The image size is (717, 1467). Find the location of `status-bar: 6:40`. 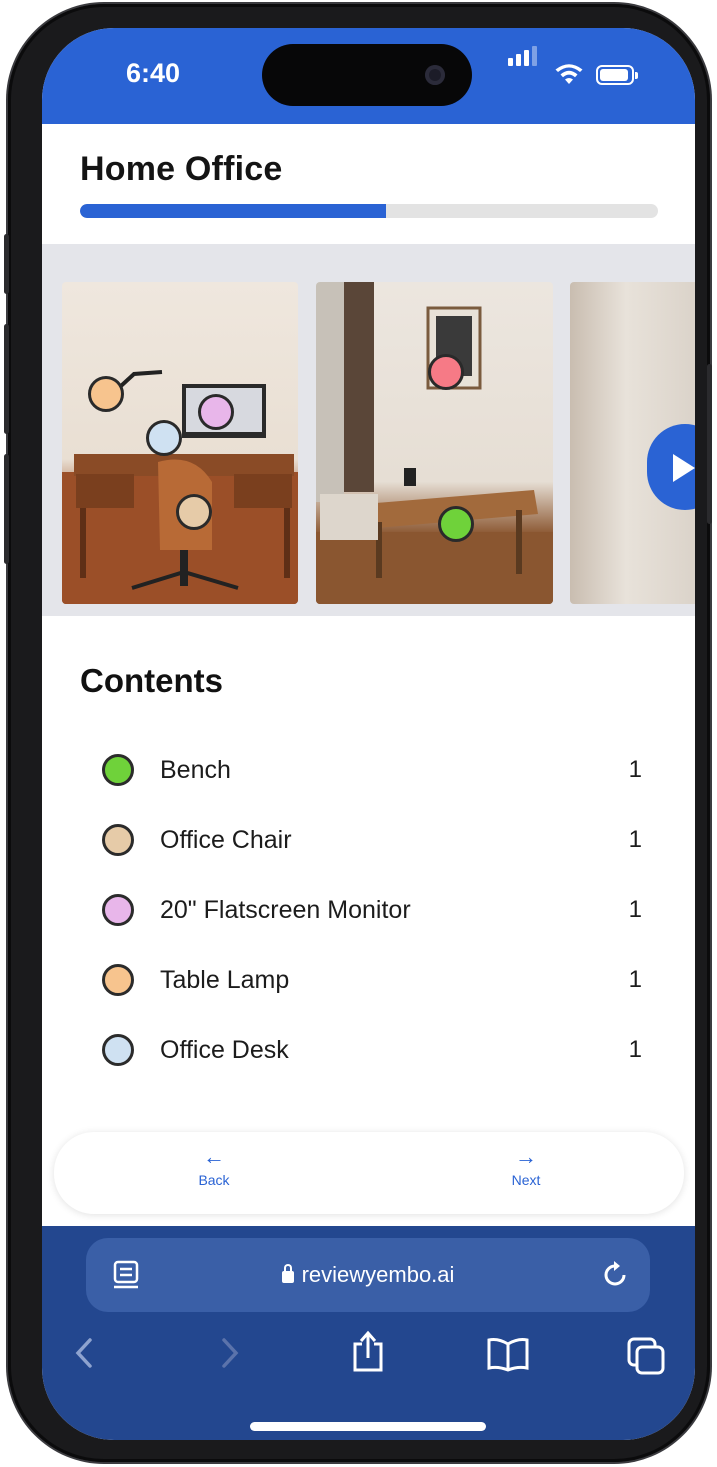

status-bar: 6:40 is located at coordinates (368, 76).